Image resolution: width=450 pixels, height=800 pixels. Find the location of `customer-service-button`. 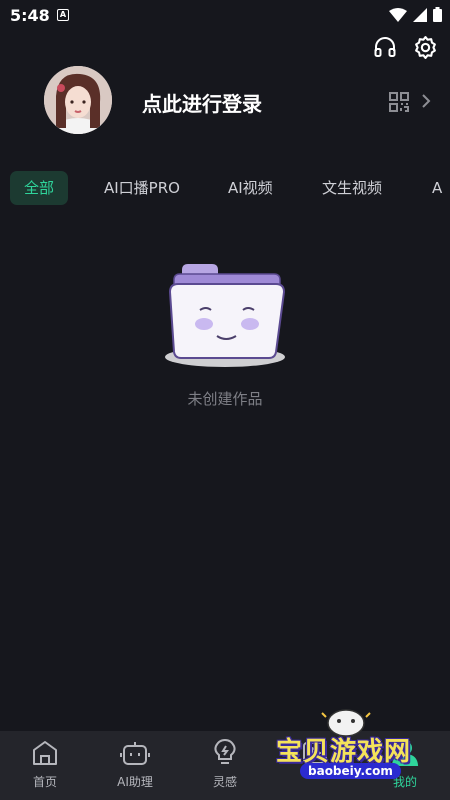

customer-service-button is located at coordinates (385, 47).